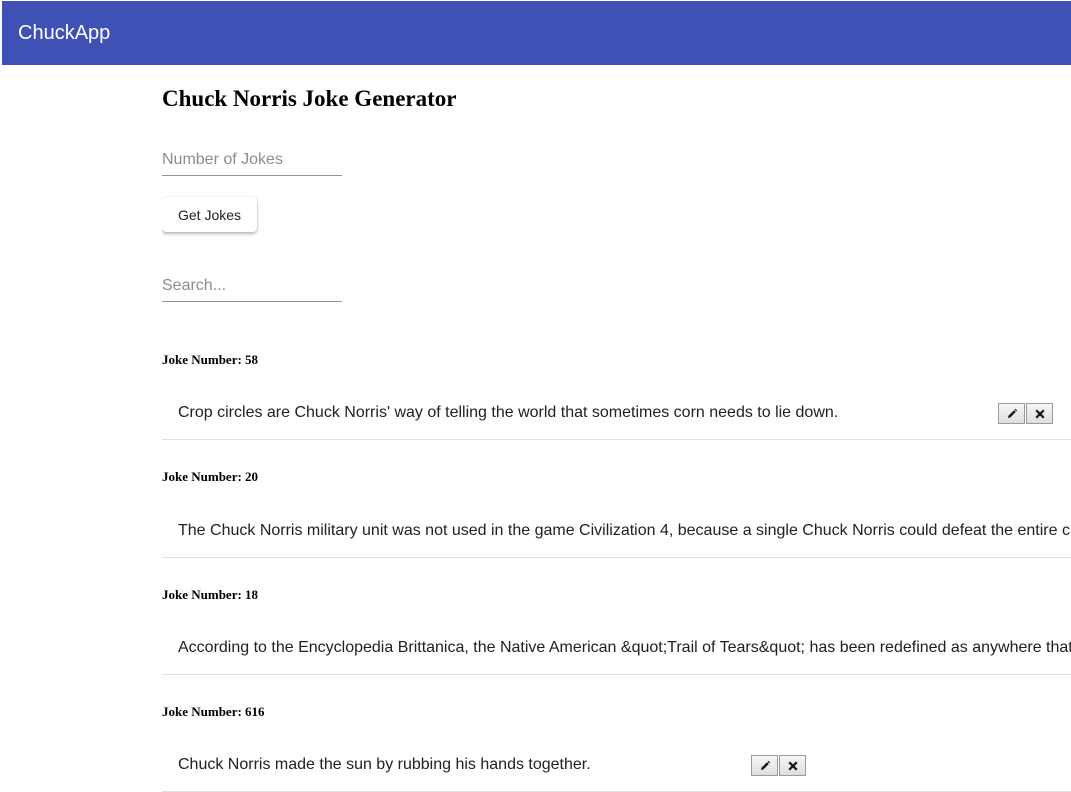 Image resolution: width=1071 pixels, height=792 pixels. Describe the element at coordinates (64, 33) in the screenshot. I see `app-brand: ChuckApp` at that location.